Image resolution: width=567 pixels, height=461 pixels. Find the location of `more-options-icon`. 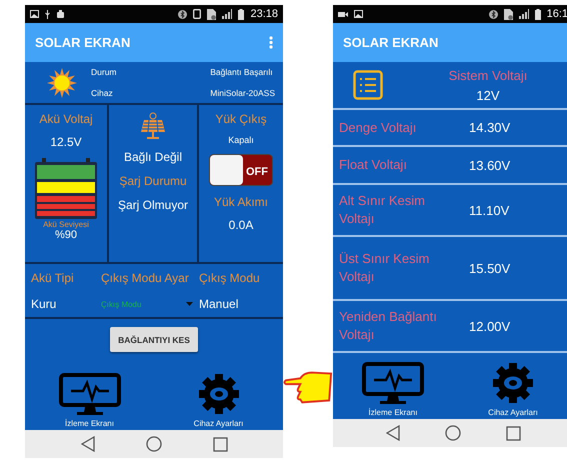

more-options-icon is located at coordinates (271, 42).